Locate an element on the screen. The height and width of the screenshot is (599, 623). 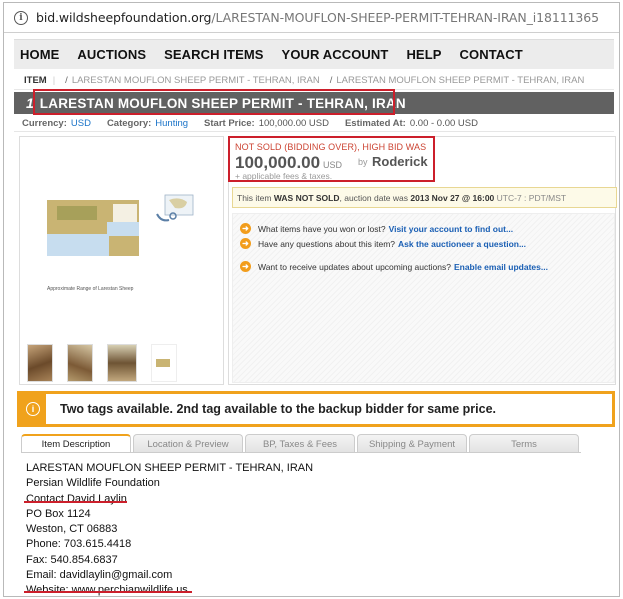
title-highlight-box is located at coordinates (214, 102).